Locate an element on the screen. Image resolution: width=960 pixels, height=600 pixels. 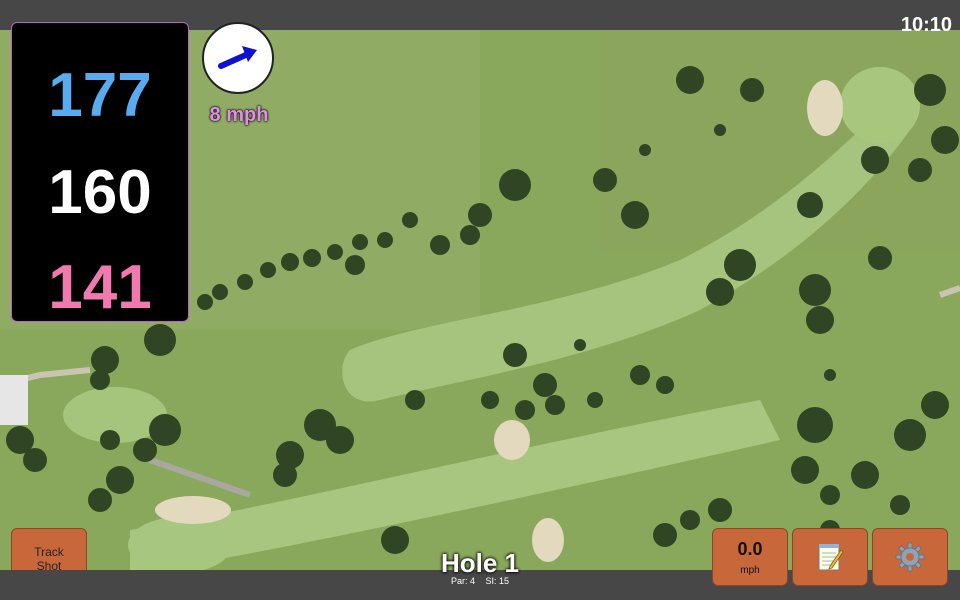
notepad-icon is located at coordinates (831, 557).